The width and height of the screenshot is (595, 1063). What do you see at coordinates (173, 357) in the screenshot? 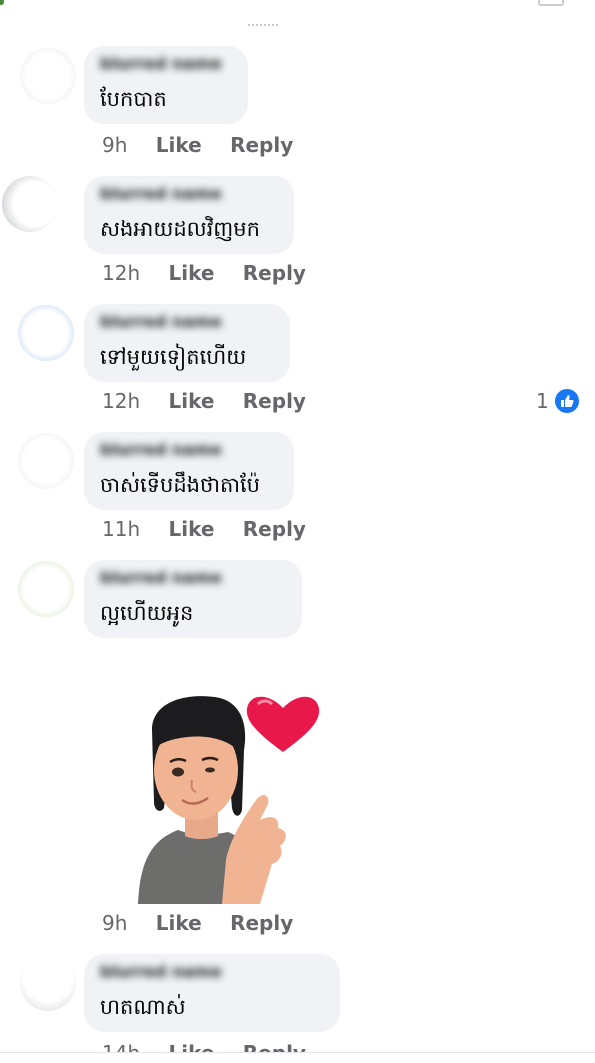
I see `comment-text: ទៅមួយទៀតហើយ` at bounding box center [173, 357].